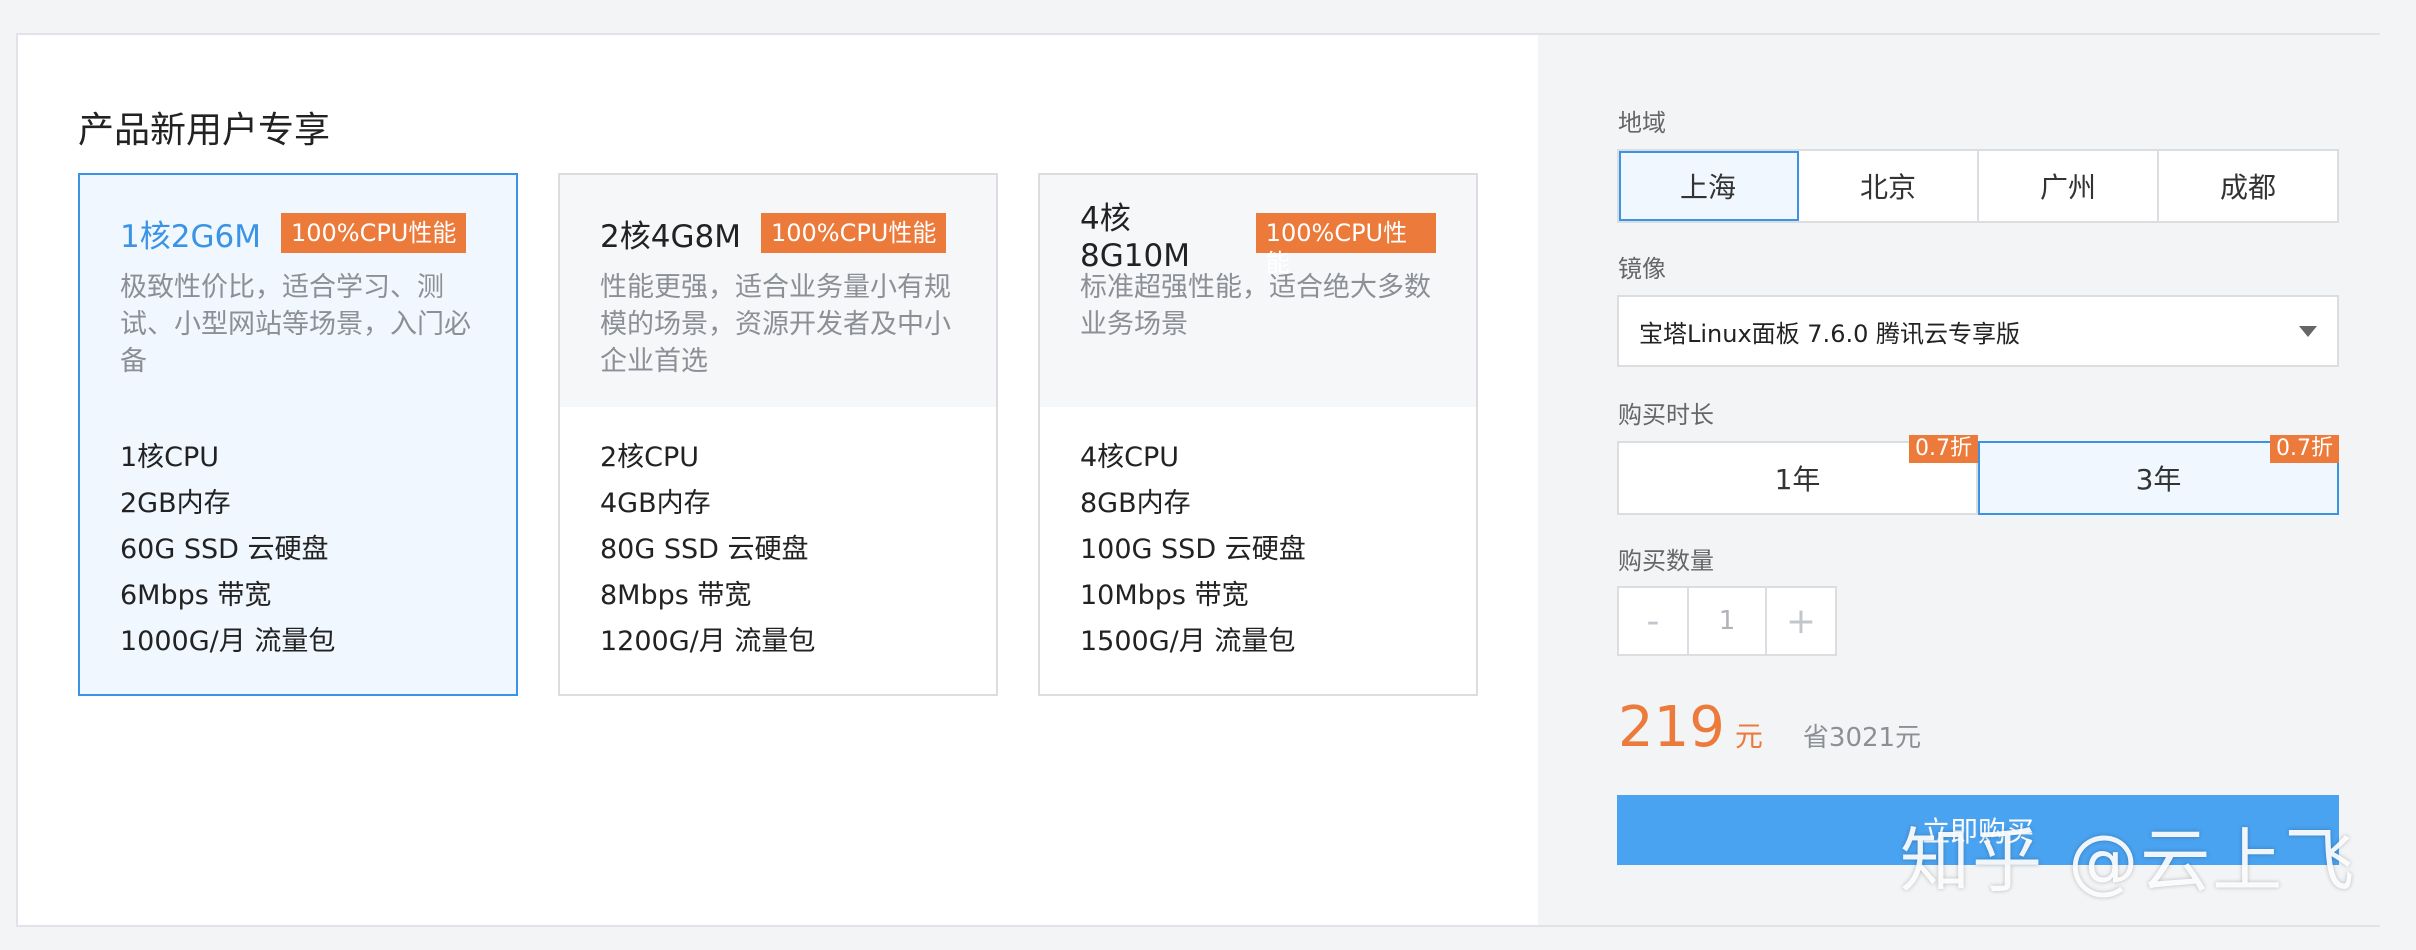 This screenshot has height=950, width=2416. I want to click on region-selector: 上海 北京 广州 成都, so click(1978, 186).